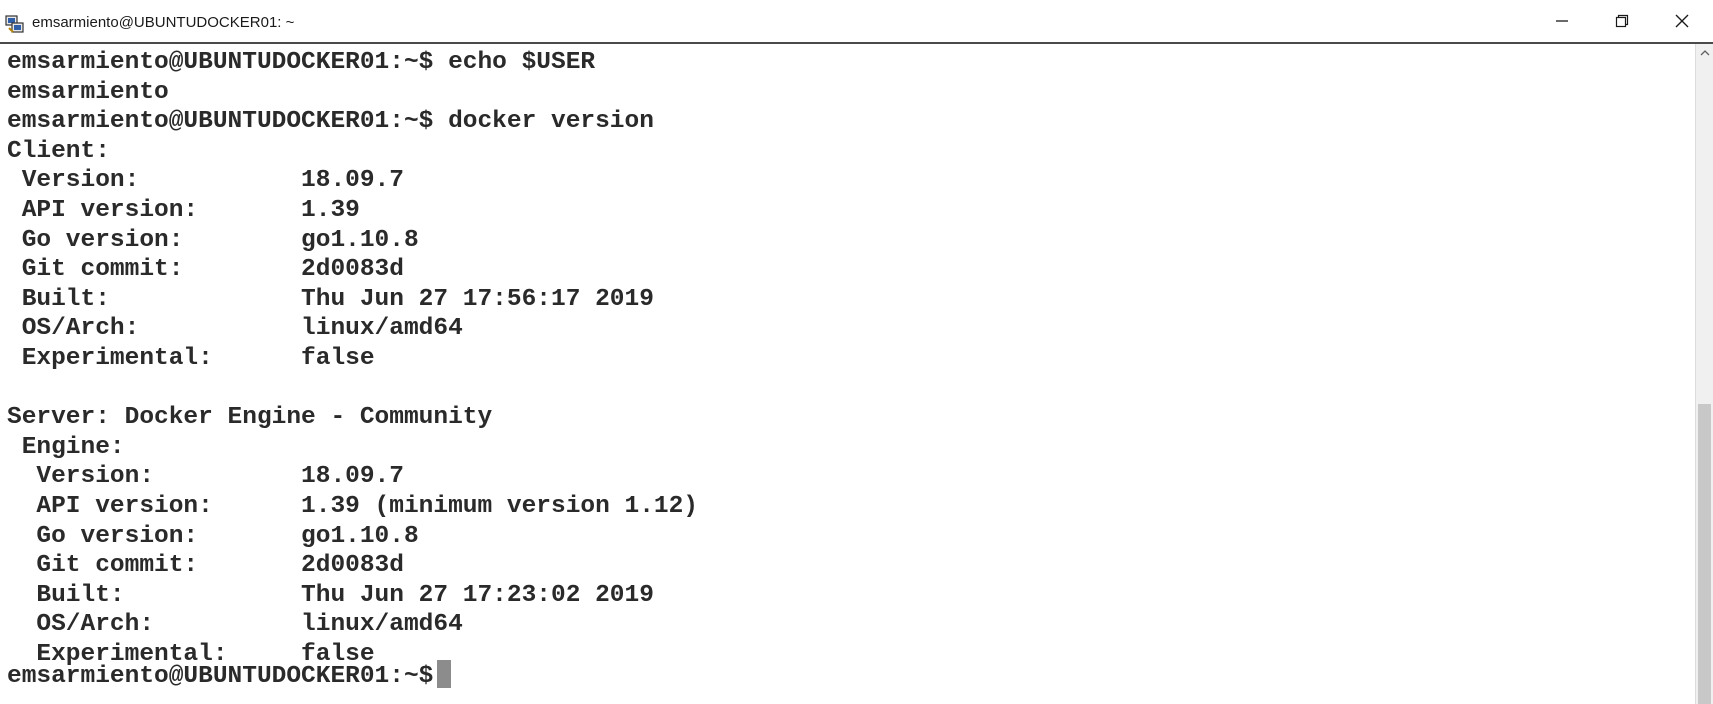 Image resolution: width=1713 pixels, height=704 pixels. What do you see at coordinates (330, 299) in the screenshot?
I see `terminal-line: Built: Thu Jun 27 17:56:17 2019` at bounding box center [330, 299].